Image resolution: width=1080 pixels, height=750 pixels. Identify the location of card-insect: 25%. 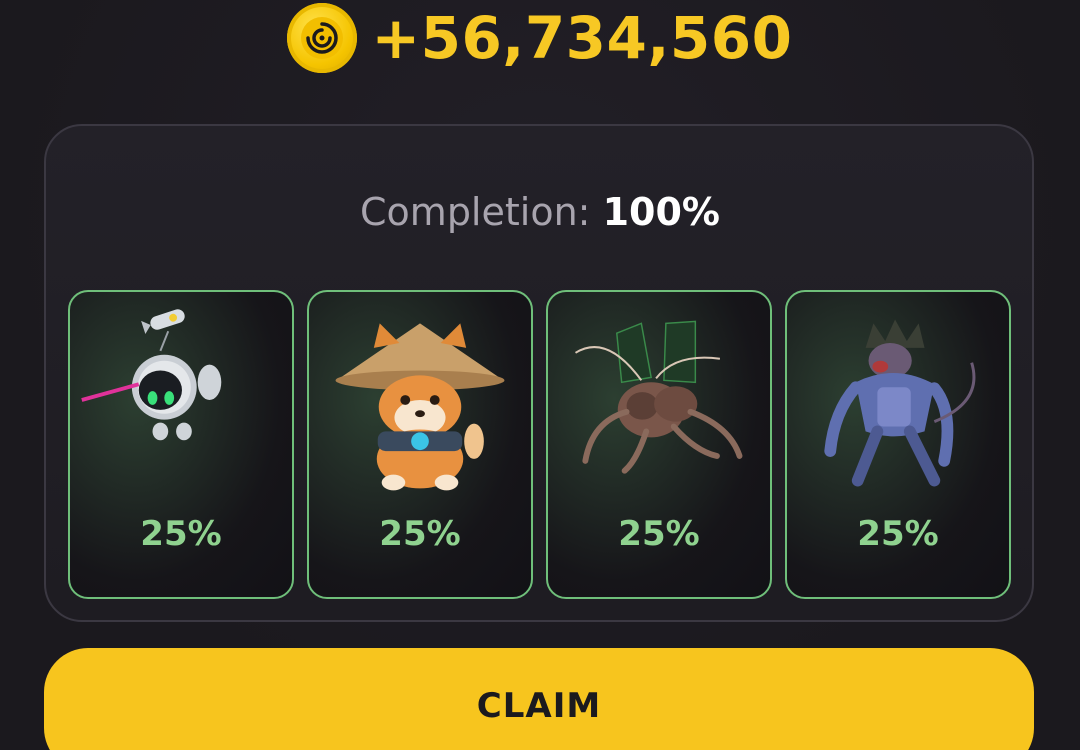
(659, 444).